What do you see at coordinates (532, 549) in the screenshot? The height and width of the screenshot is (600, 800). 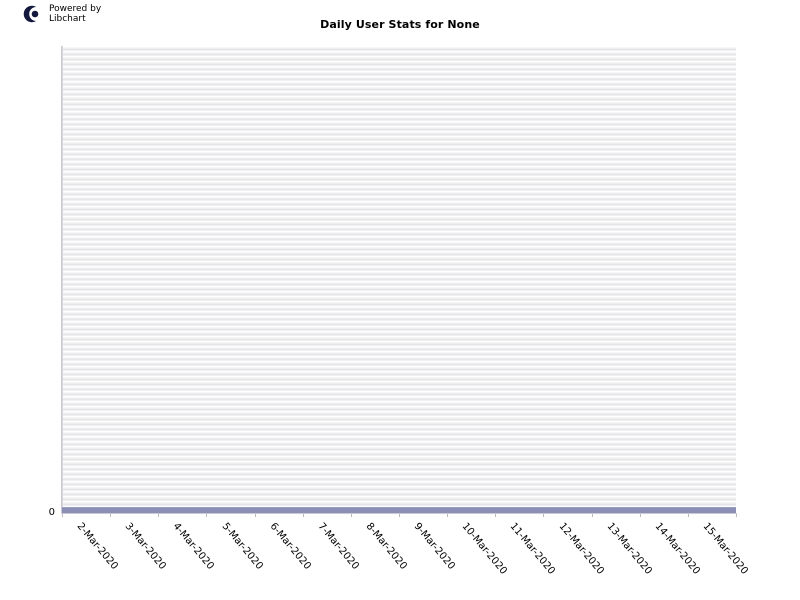 I see `x-axis-label-11-Mar-2020: 11-Mar-2020` at bounding box center [532, 549].